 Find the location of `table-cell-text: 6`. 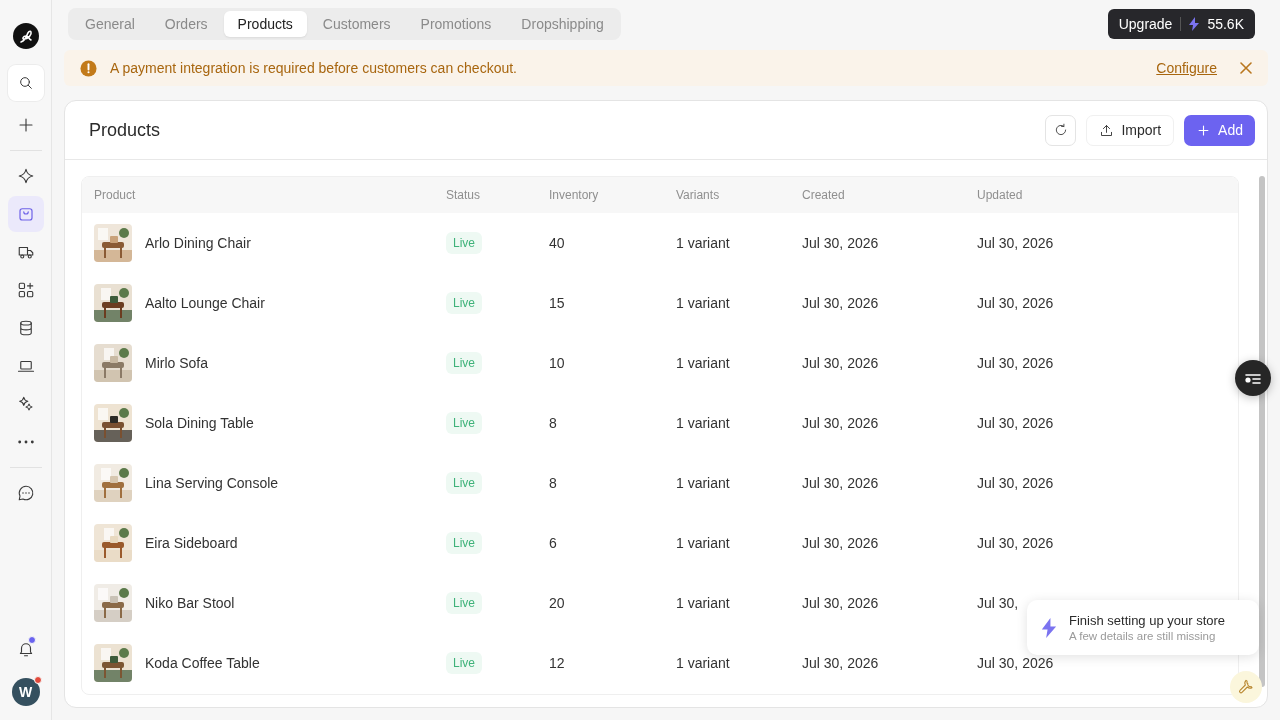

table-cell-text: 6 is located at coordinates (553, 543).